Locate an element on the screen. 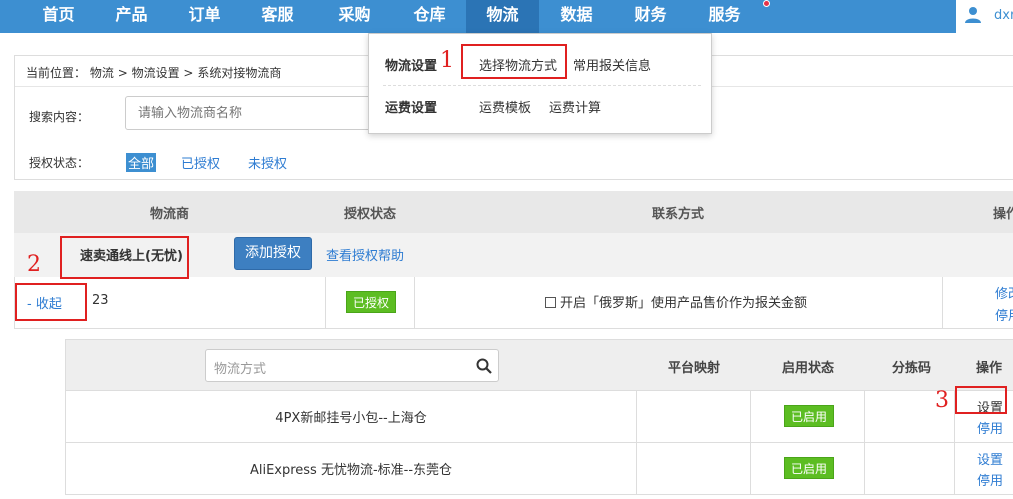 The image size is (1013, 499). column-header-enabled-status: 启用状态 is located at coordinates (808, 368).